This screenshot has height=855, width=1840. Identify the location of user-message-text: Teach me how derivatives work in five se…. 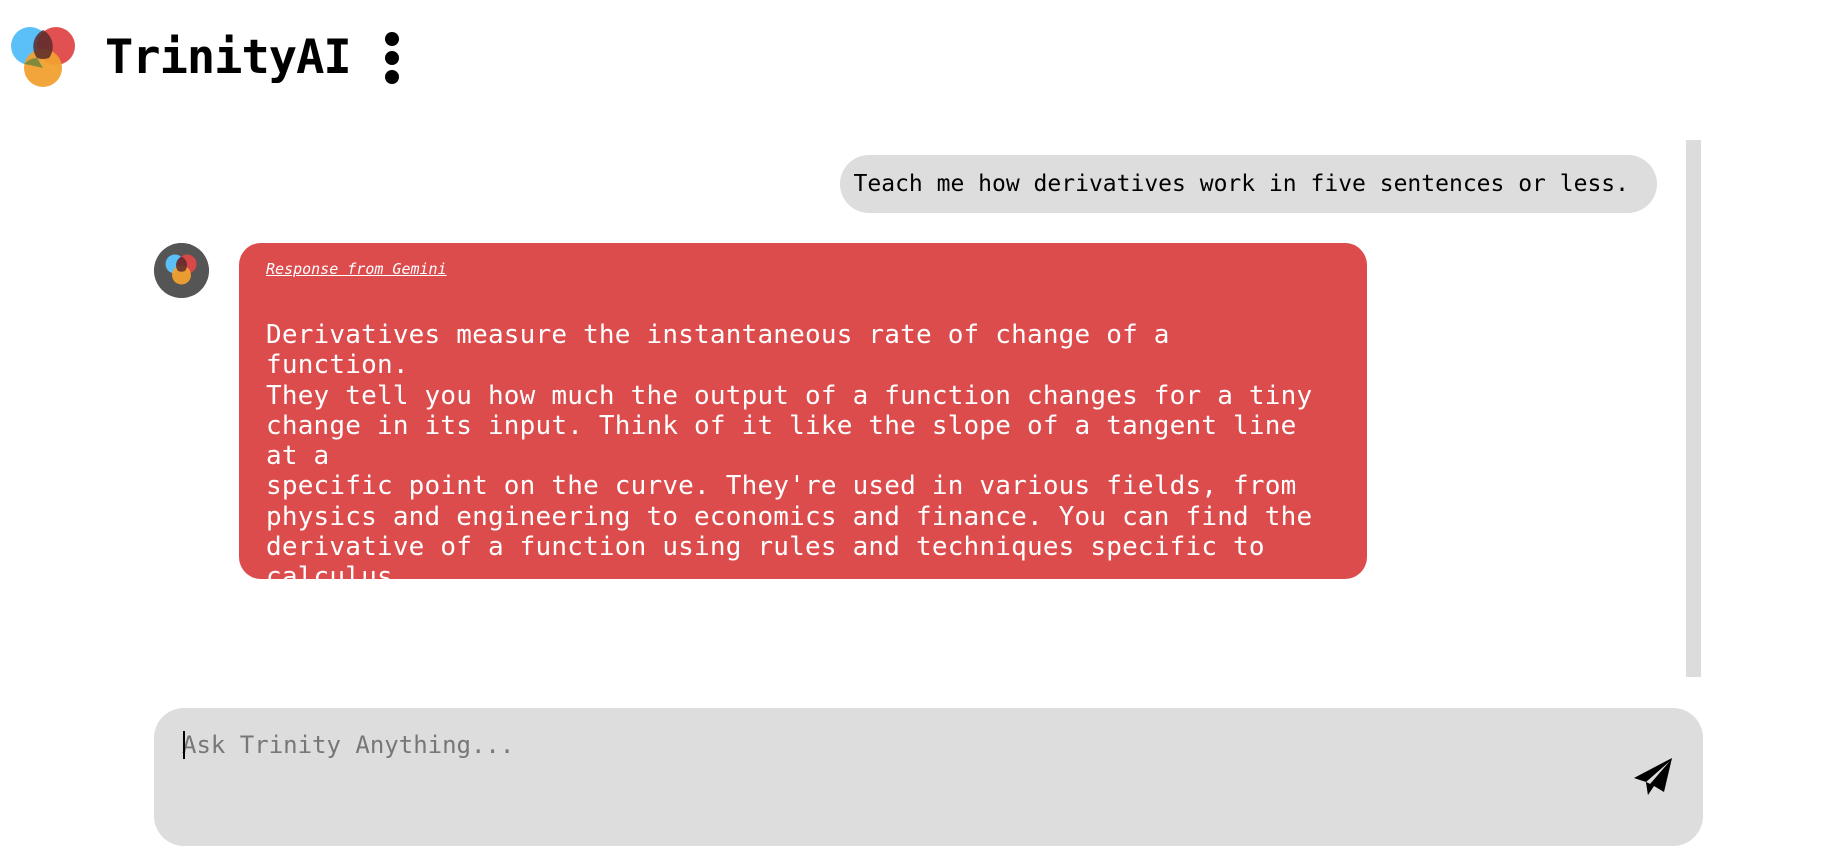
(1241, 184).